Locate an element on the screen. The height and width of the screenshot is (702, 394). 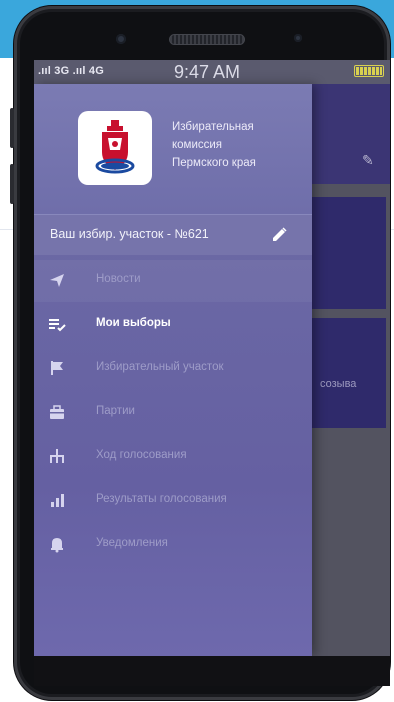
menu-item-label: Избирательный участок is located at coordinates (160, 367).